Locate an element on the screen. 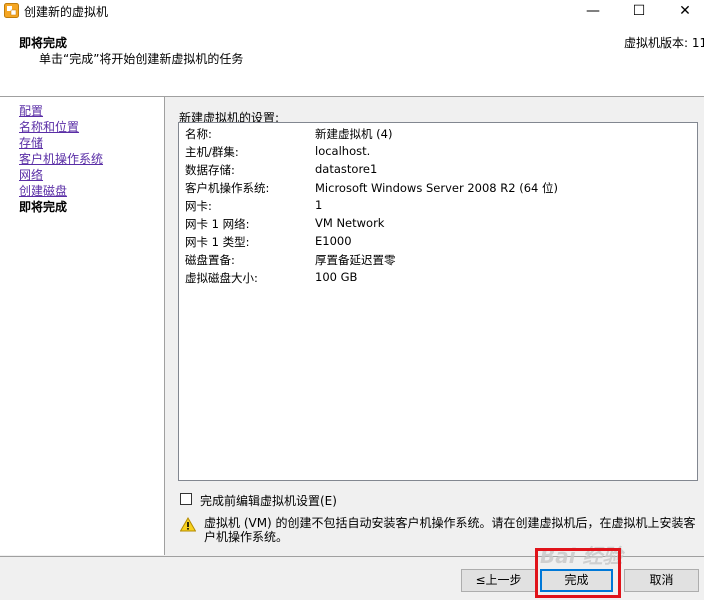  settings-row: 网卡 1 网络: VM Network is located at coordinates (437, 225).